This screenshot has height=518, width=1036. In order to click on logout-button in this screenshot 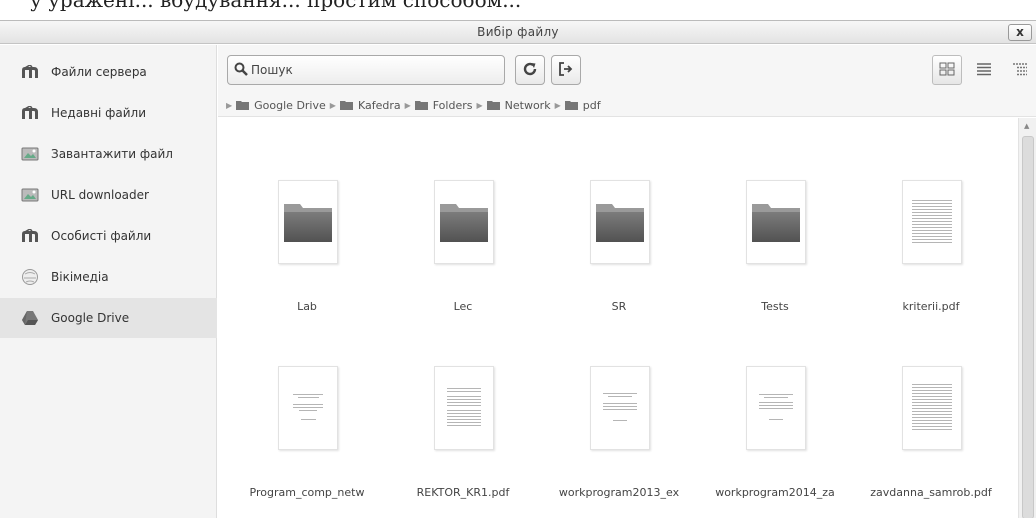, I will do `click(566, 70)`.